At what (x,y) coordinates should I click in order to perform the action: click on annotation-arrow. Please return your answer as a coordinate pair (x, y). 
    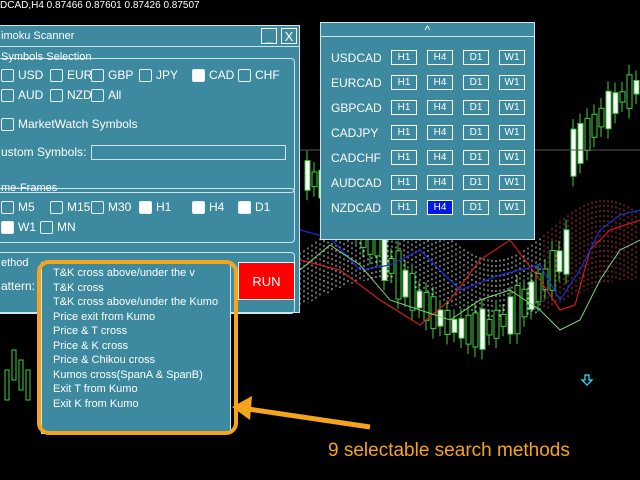
    Looking at the image, I should click on (301, 413).